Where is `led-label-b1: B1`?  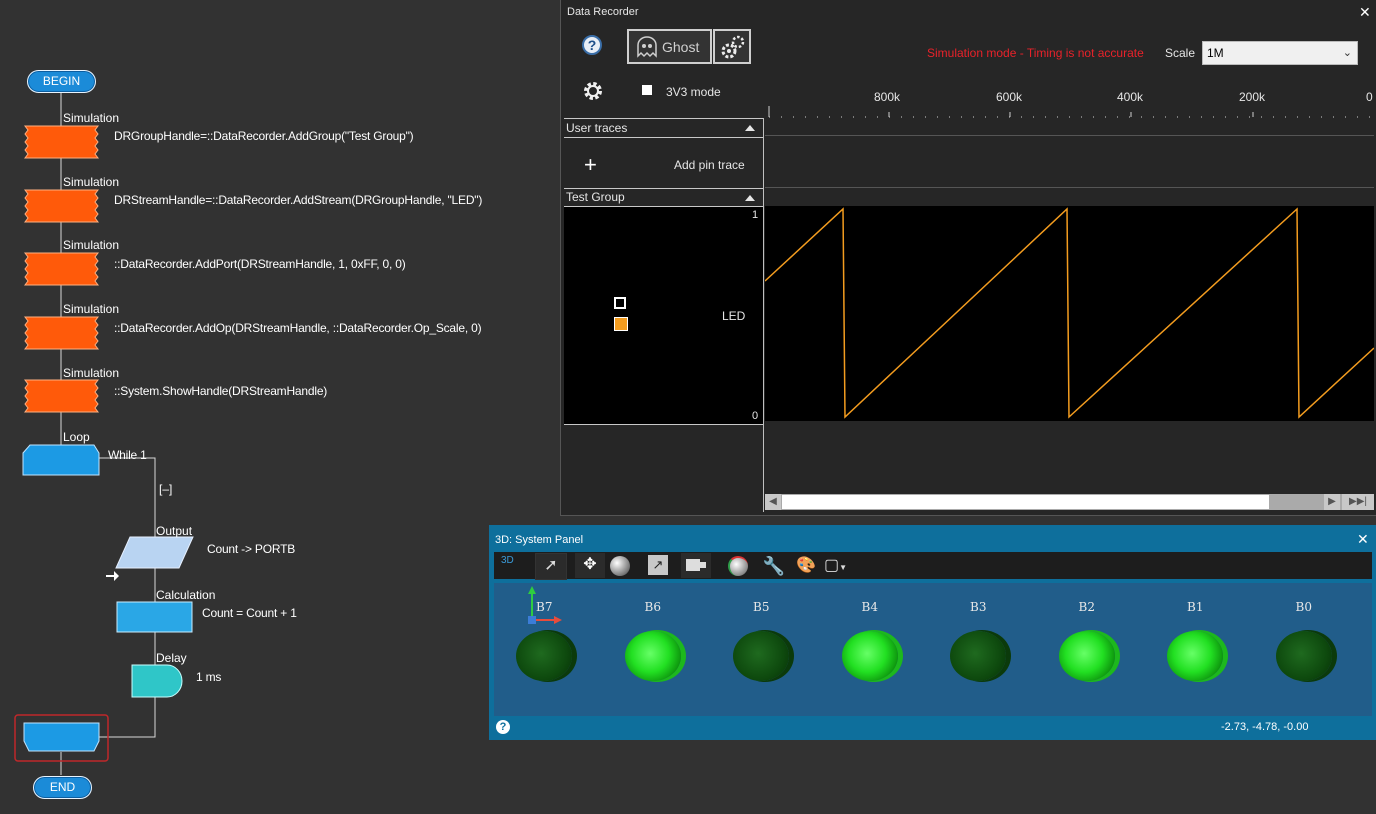 led-label-b1: B1 is located at coordinates (1195, 607).